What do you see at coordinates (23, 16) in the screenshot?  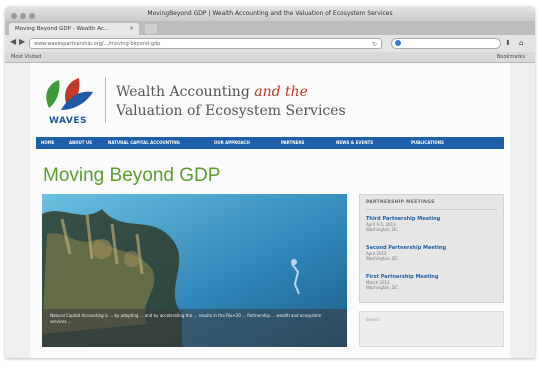 I see `minimize-window-button` at bounding box center [23, 16].